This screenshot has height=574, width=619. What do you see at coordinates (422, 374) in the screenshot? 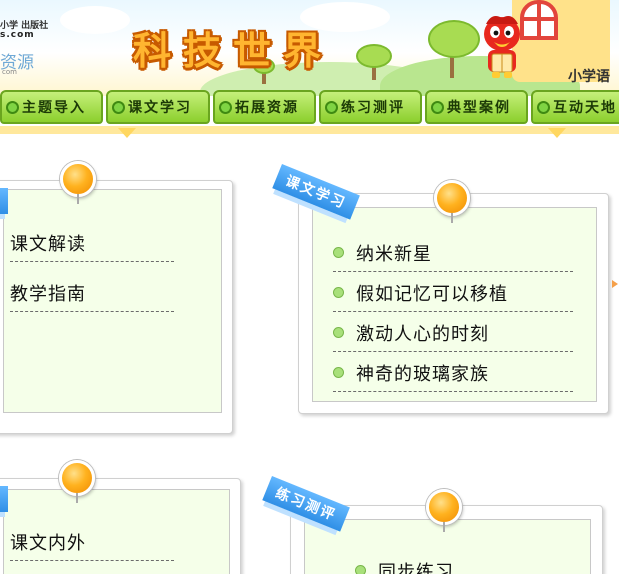
I see `list-item-label: 神奇的玻璃家族` at bounding box center [422, 374].